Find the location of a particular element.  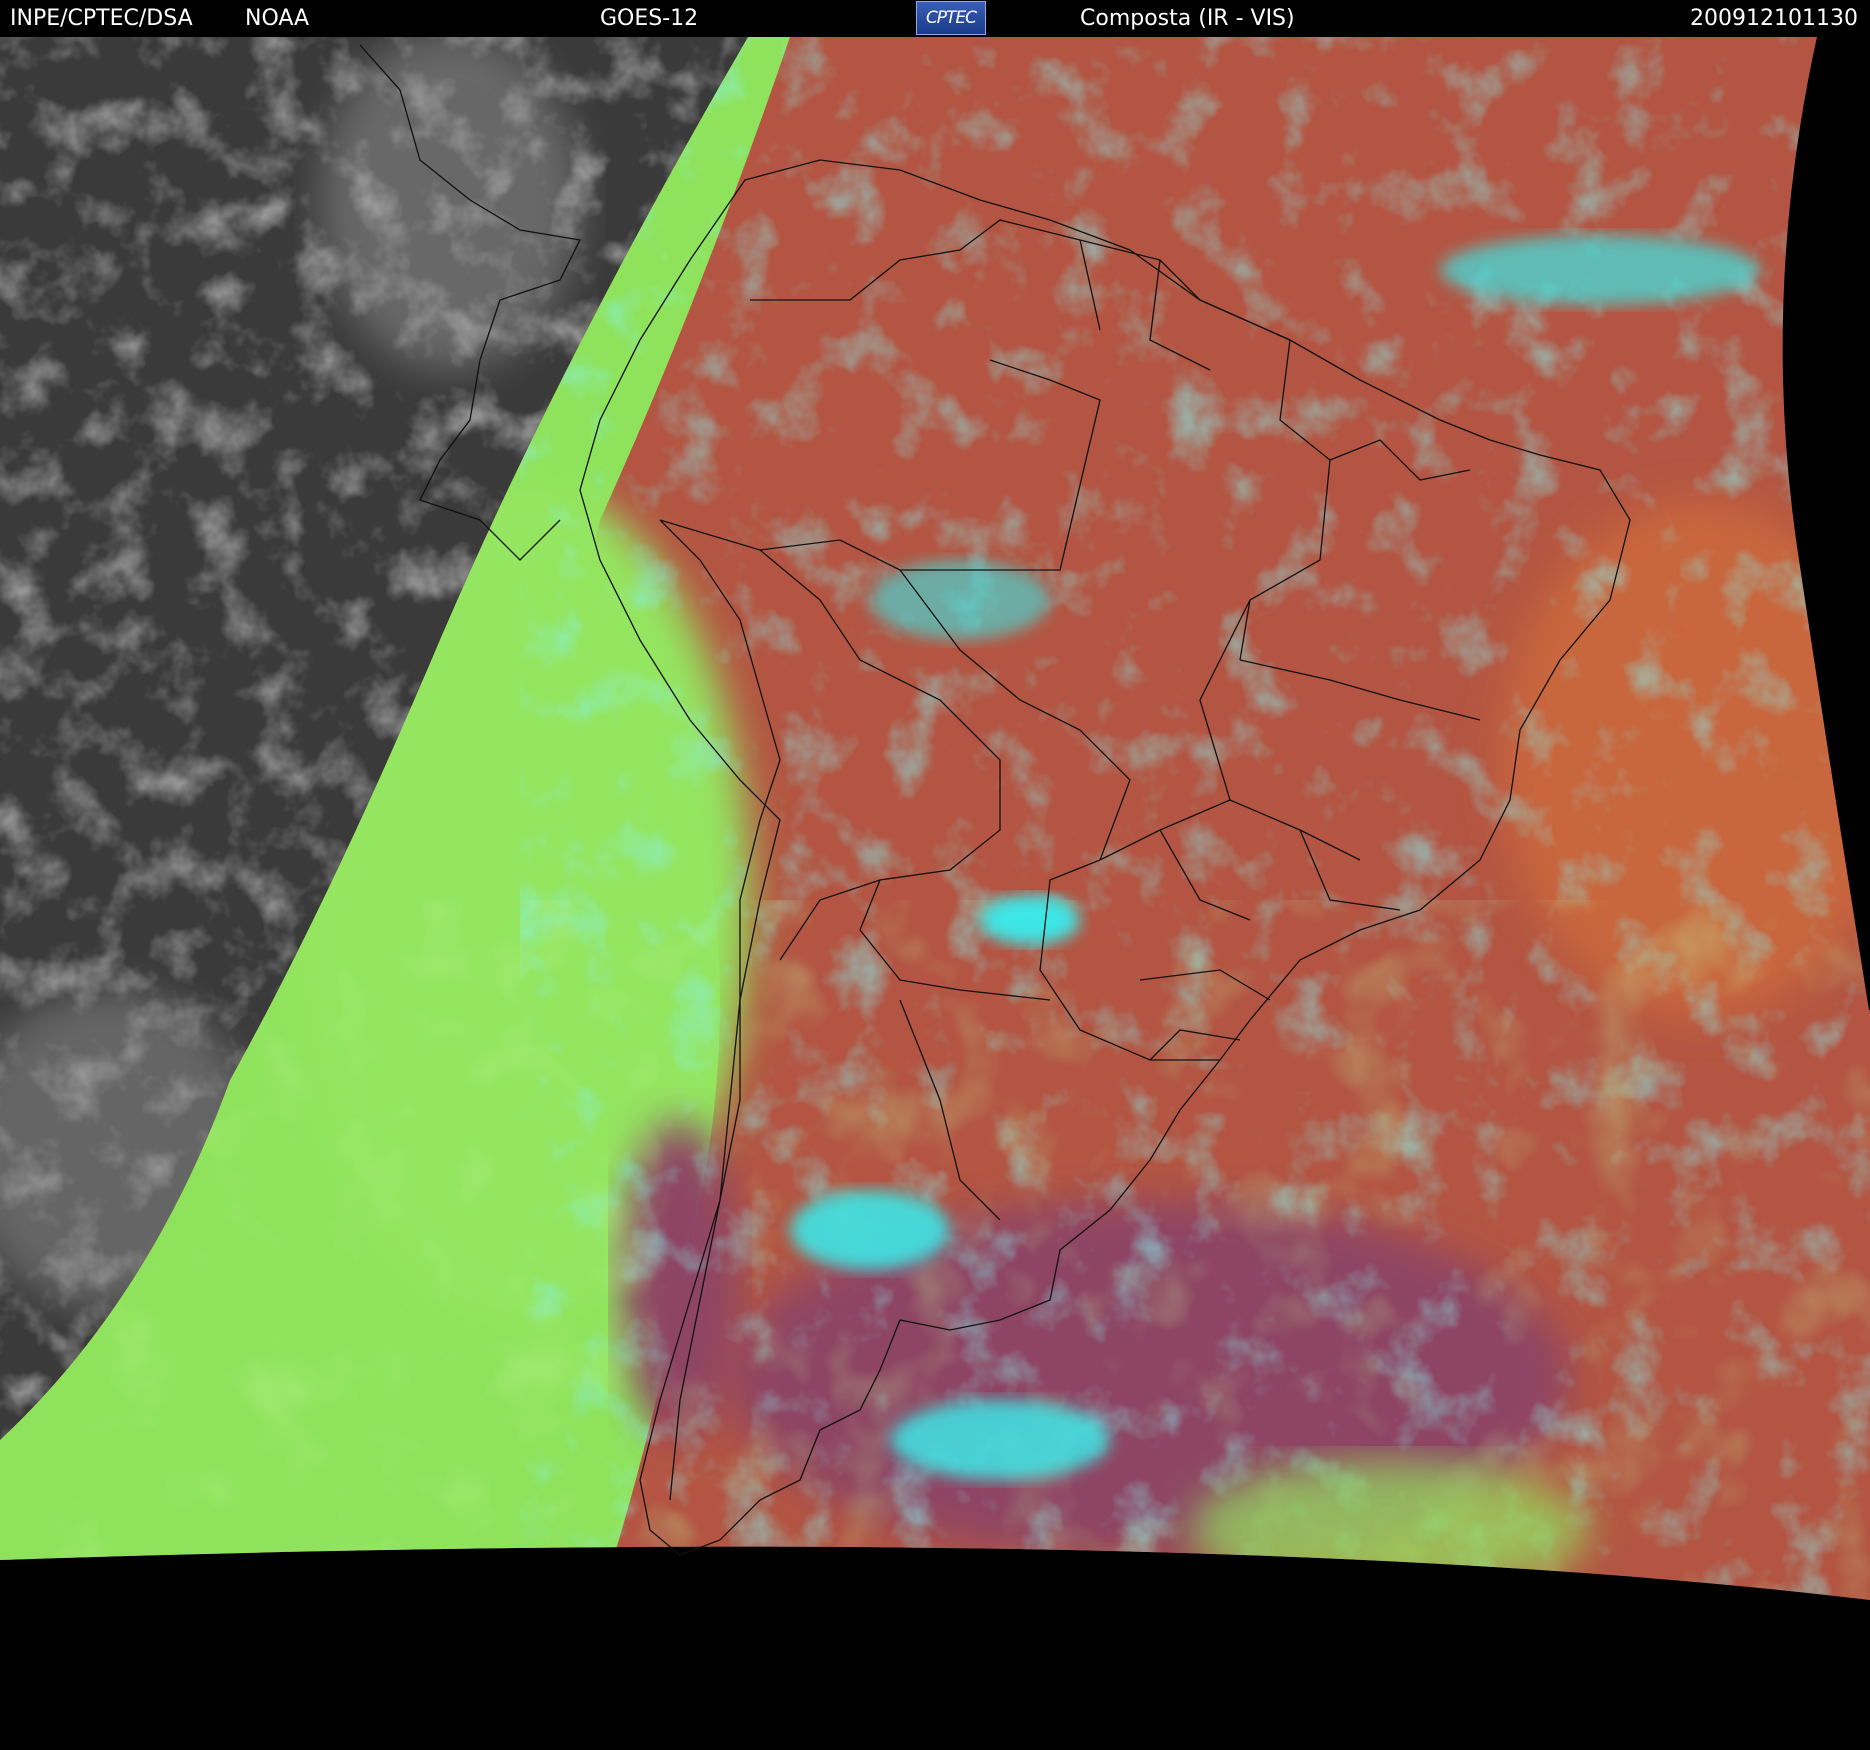

satellite-label: GOES-12 is located at coordinates (649, 18).